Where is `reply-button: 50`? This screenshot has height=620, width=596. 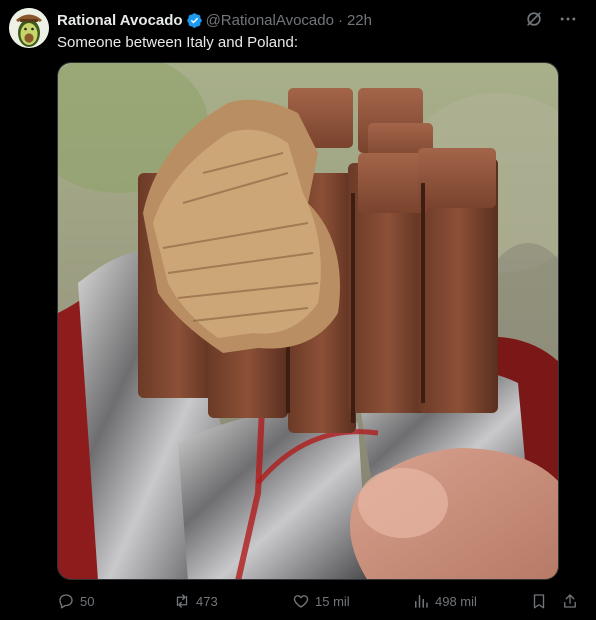
reply-button: 50 is located at coordinates (75, 601).